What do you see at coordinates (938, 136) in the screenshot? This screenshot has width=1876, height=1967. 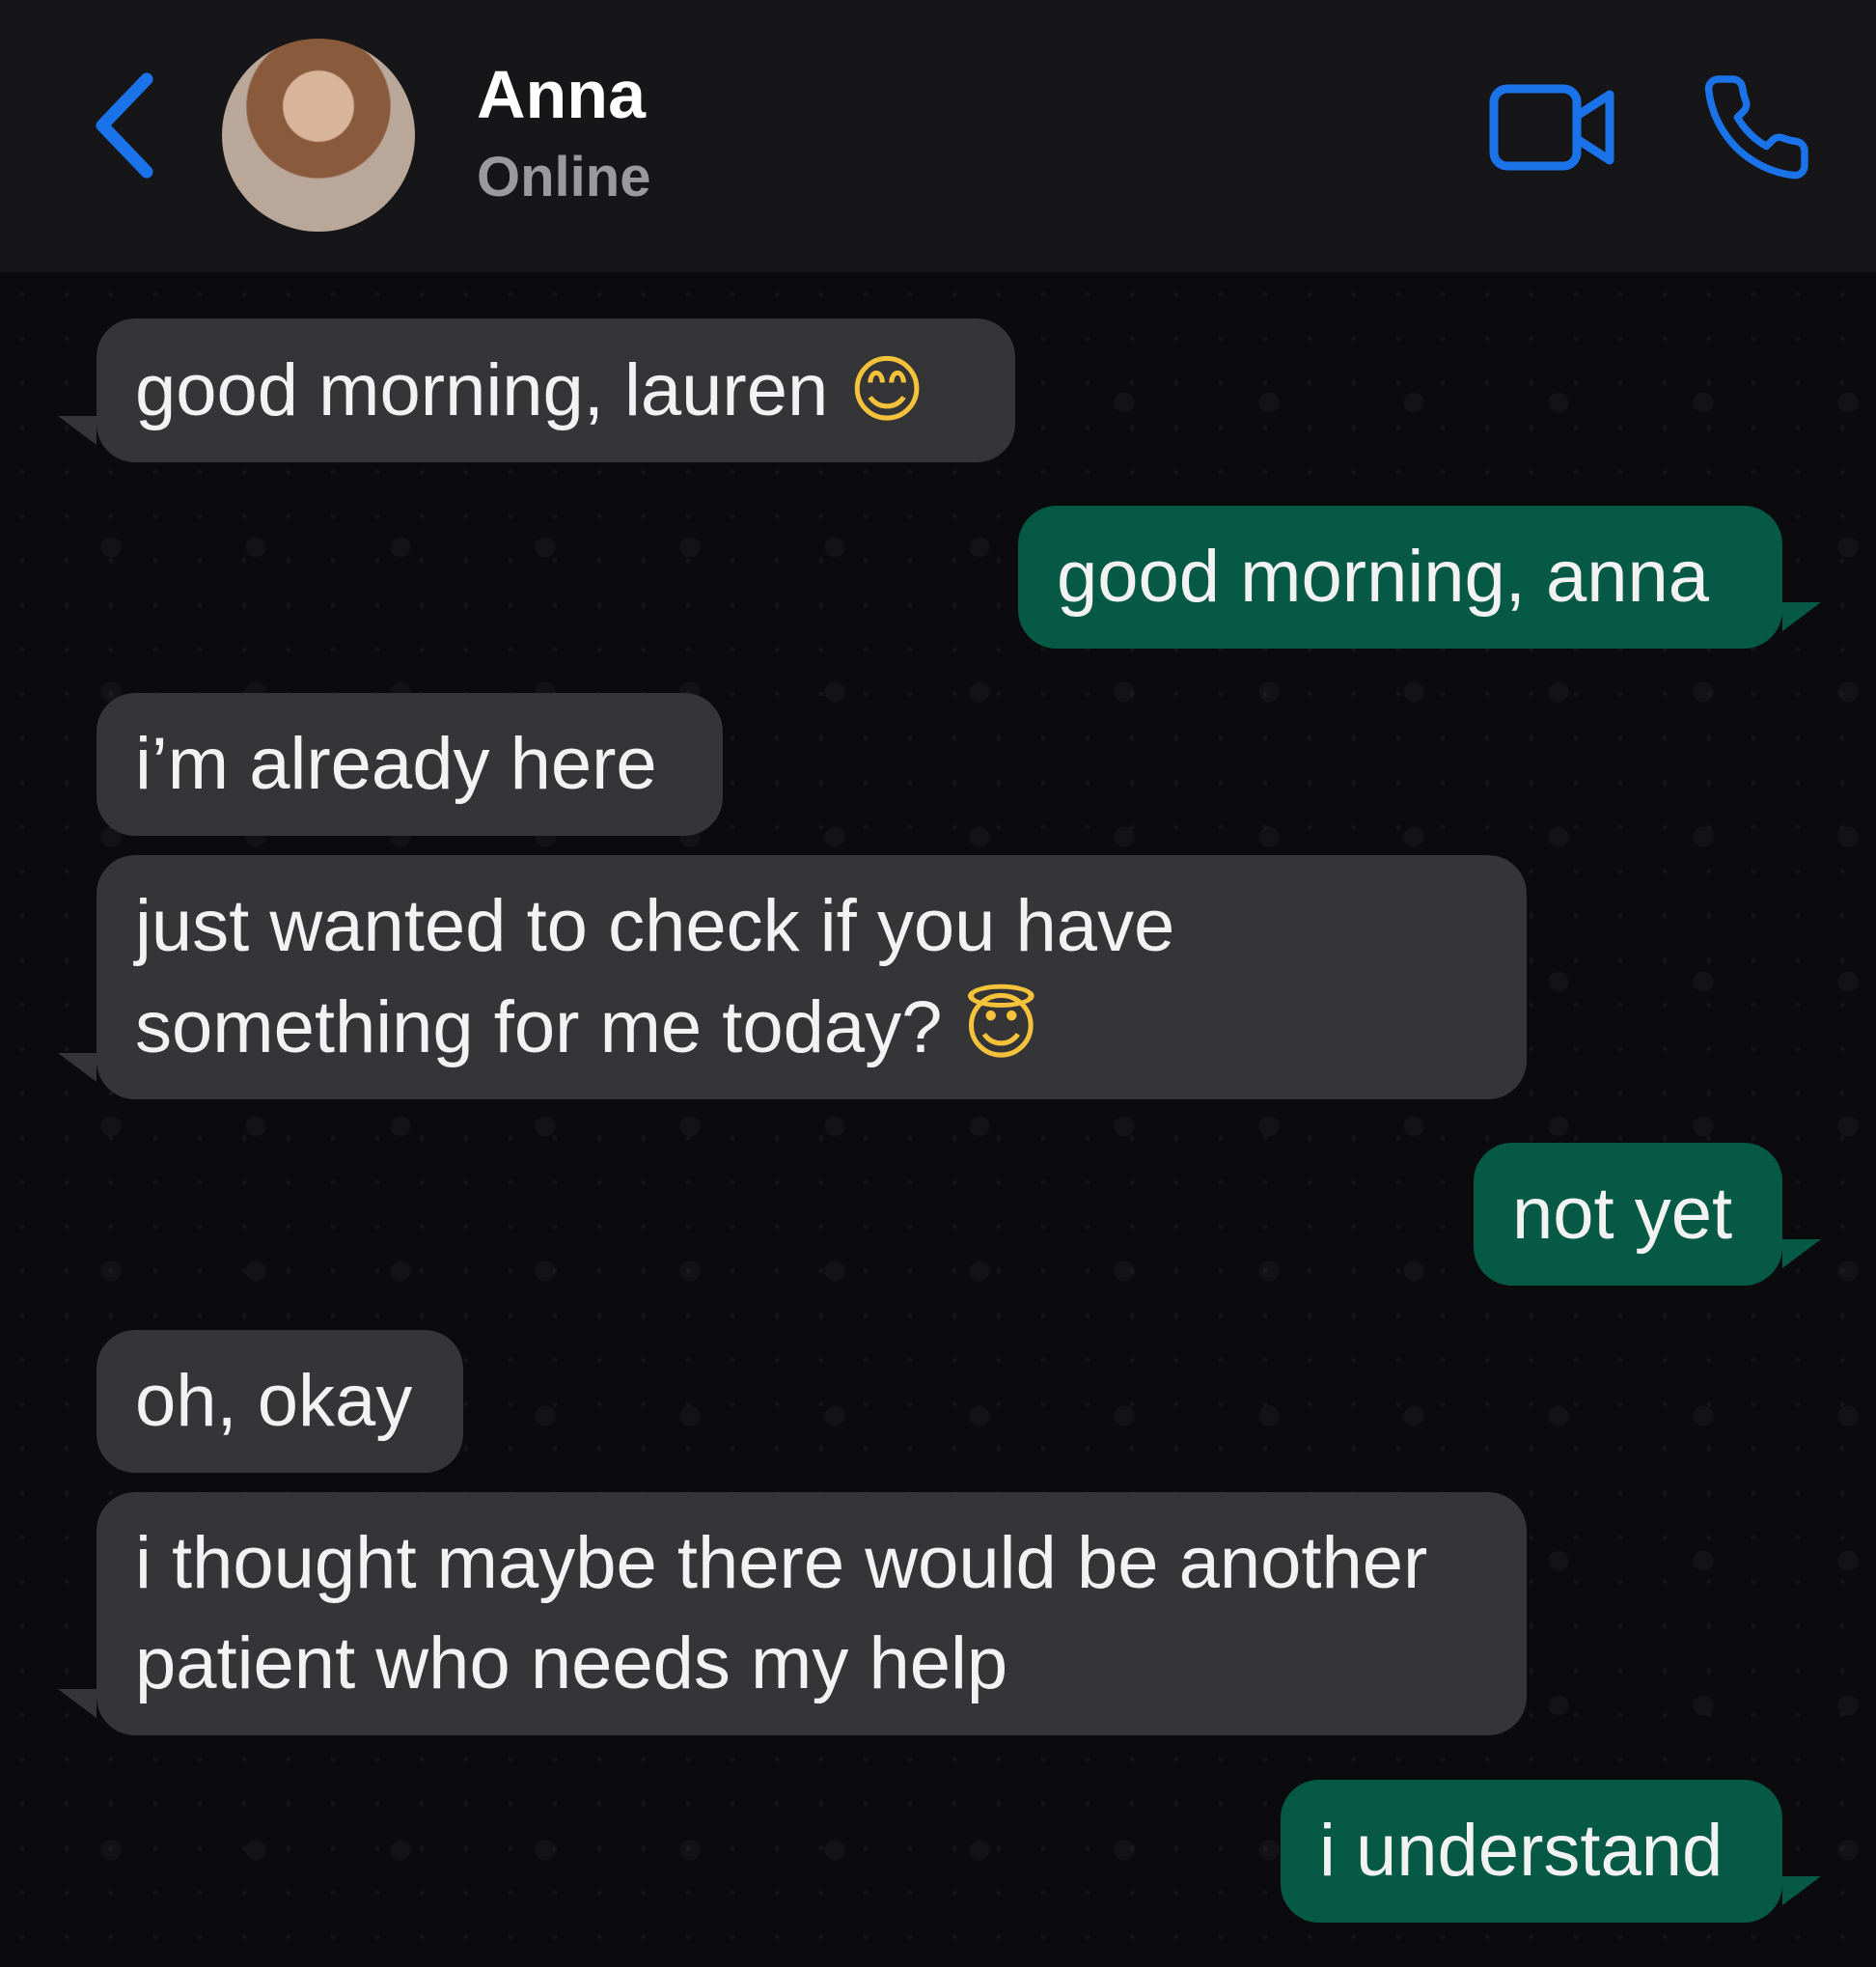 I see `chat-header: Anna Online` at bounding box center [938, 136].